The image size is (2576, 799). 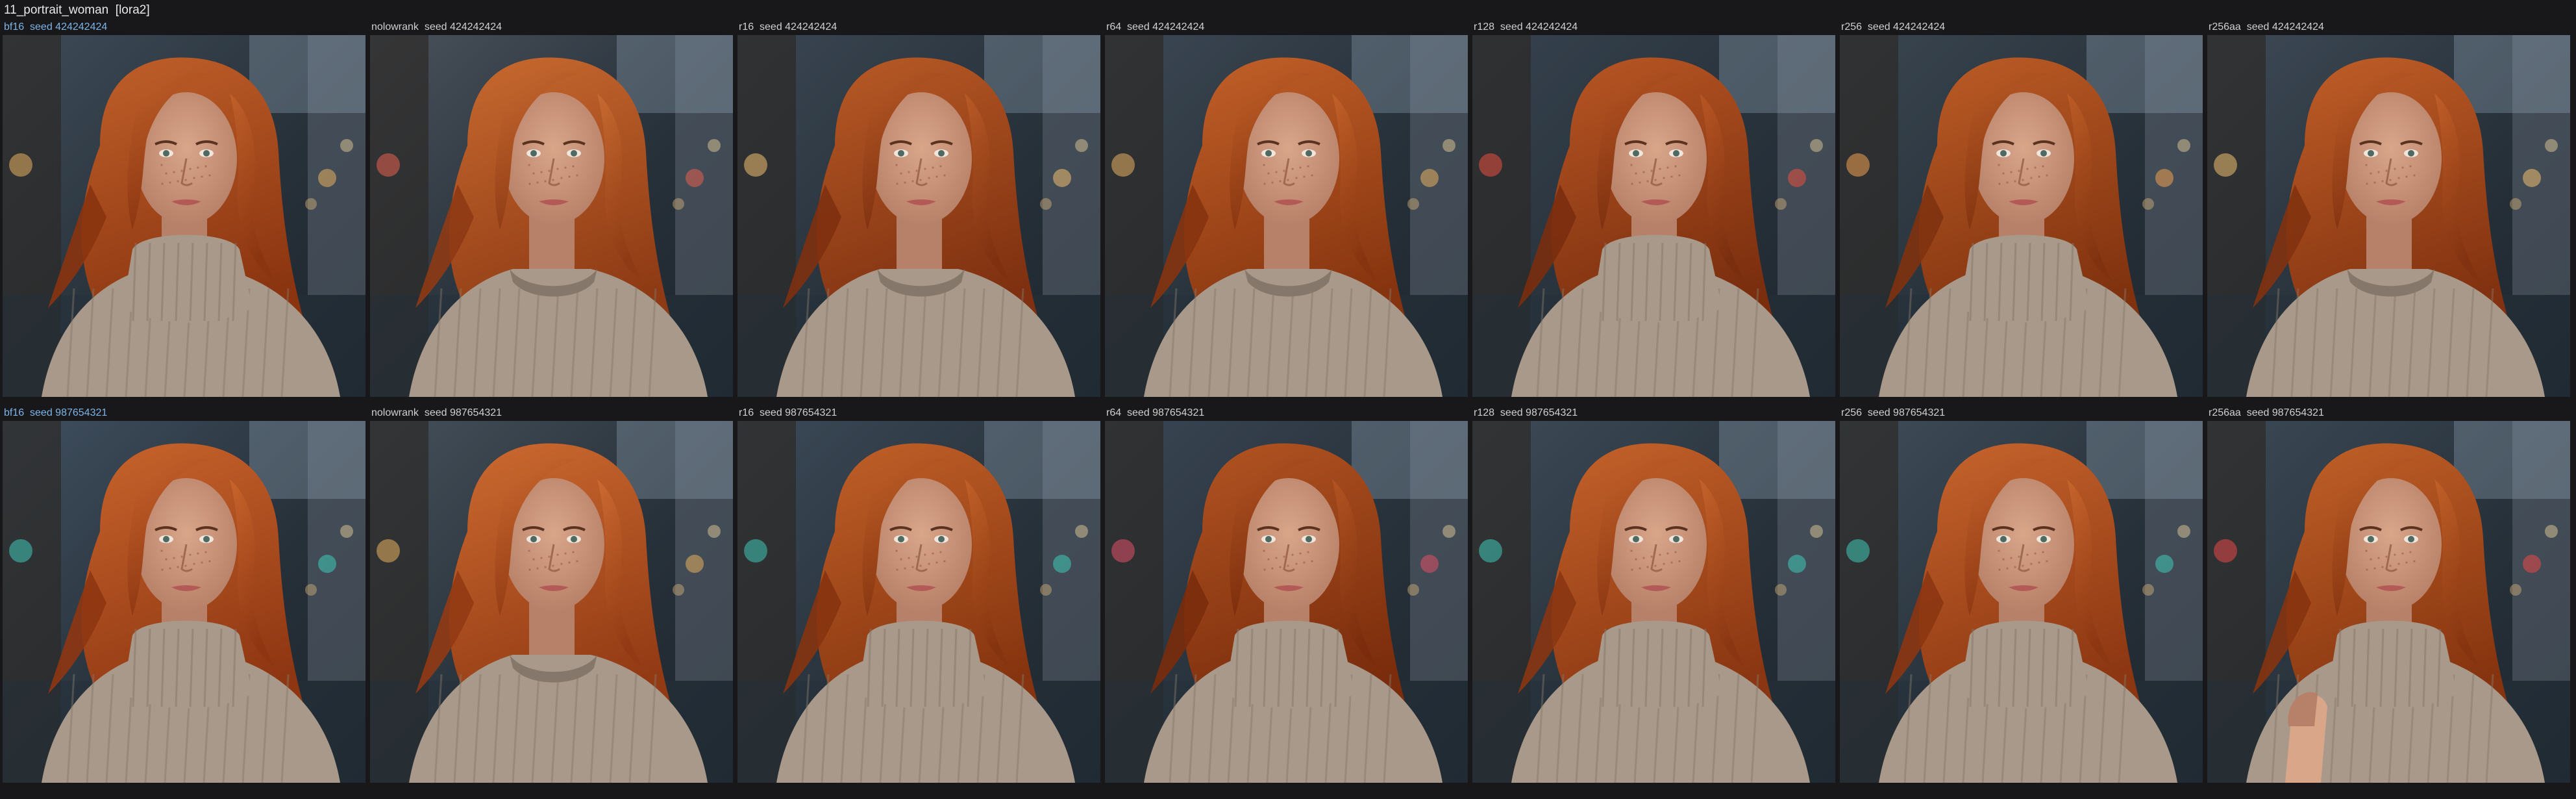 What do you see at coordinates (56, 412) in the screenshot?
I see `cell-label: bf16 seed 987654321` at bounding box center [56, 412].